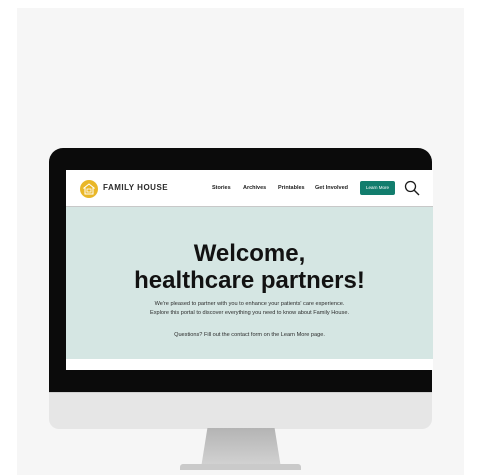 The image size is (481, 475). What do you see at coordinates (240, 467) in the screenshot?
I see `monitor-base` at bounding box center [240, 467].